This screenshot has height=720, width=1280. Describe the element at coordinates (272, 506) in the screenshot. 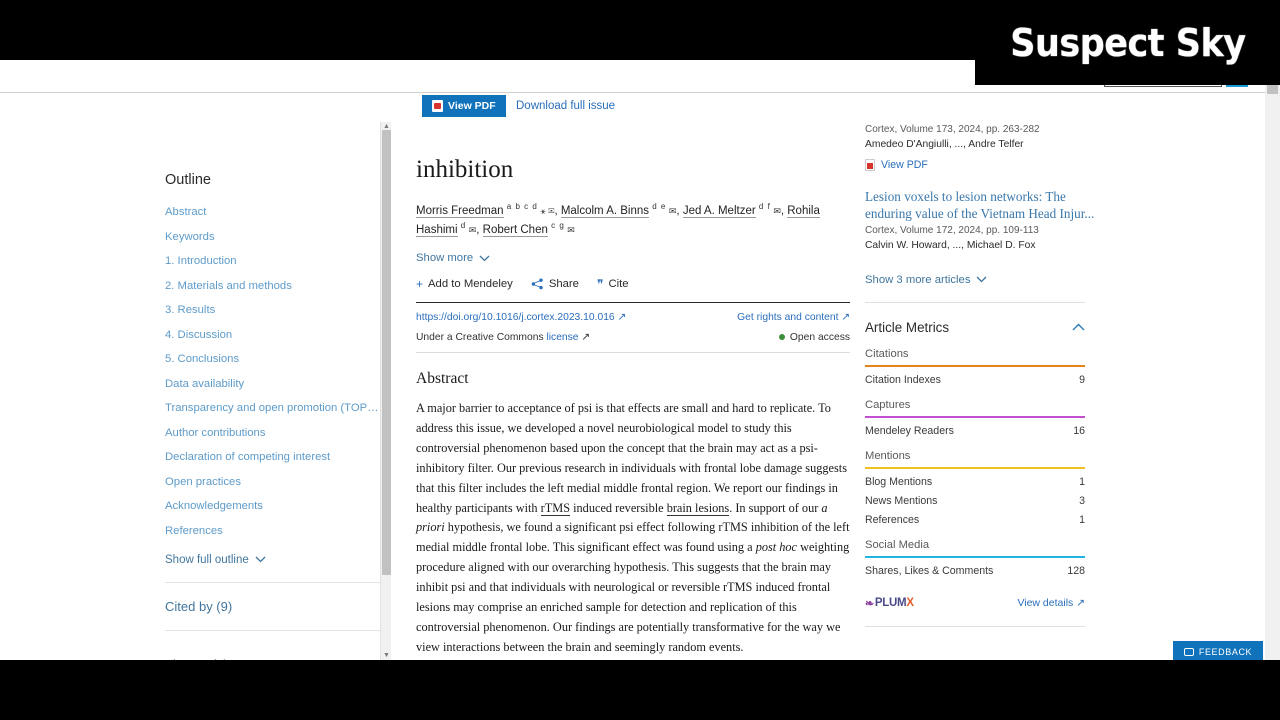

I see `outline-item-12: Acknowledgements` at that location.